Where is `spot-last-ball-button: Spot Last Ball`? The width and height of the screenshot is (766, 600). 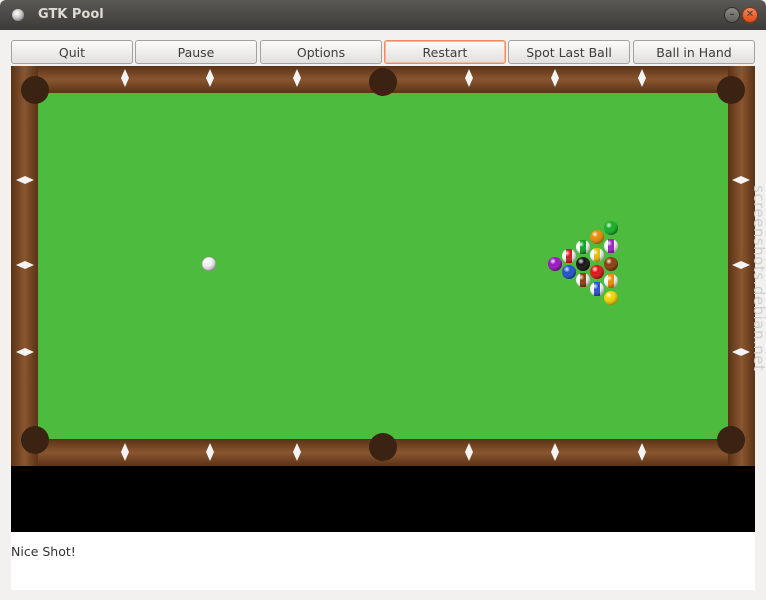
spot-last-ball-button: Spot Last Ball is located at coordinates (569, 52).